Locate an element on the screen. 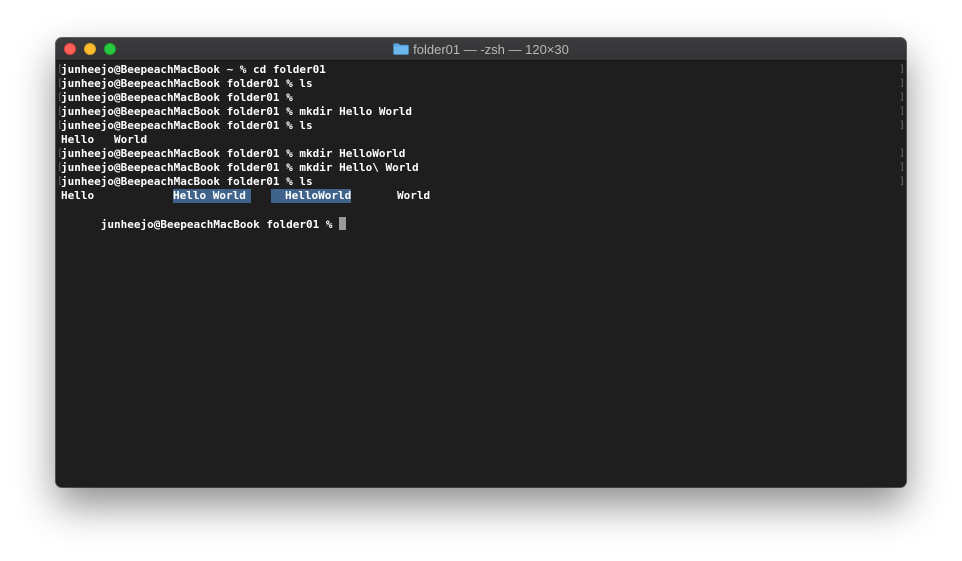  window-title-container: folder01 — -zsh — 120×30 is located at coordinates (481, 49).